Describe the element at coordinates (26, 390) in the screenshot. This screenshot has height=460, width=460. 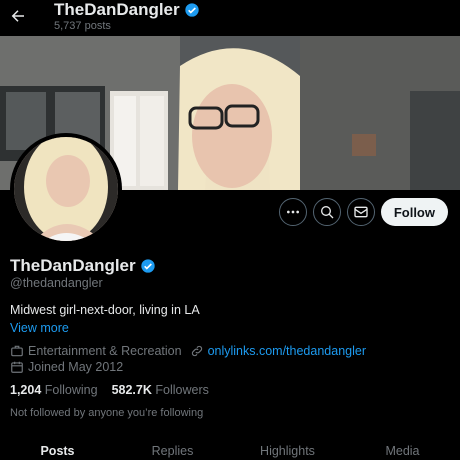
I see `following-count: 1,204` at that location.